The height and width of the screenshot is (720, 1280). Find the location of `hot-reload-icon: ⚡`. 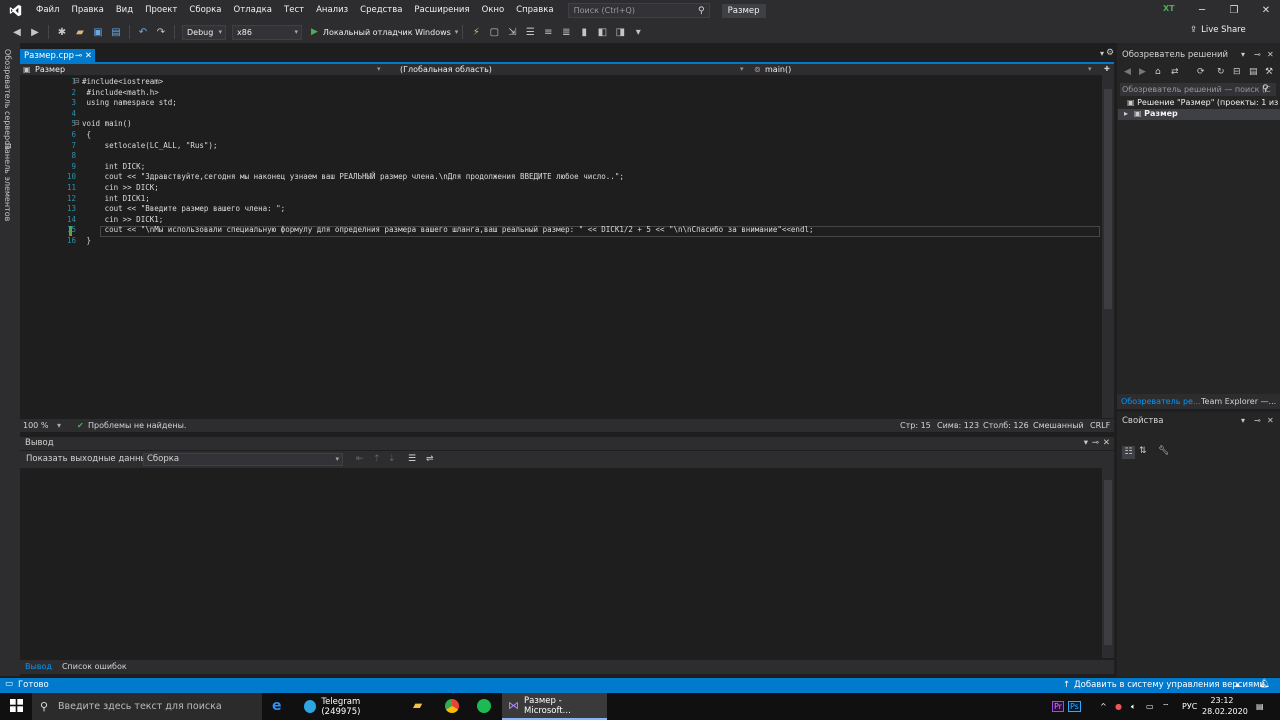

hot-reload-icon: ⚡ is located at coordinates (476, 32).